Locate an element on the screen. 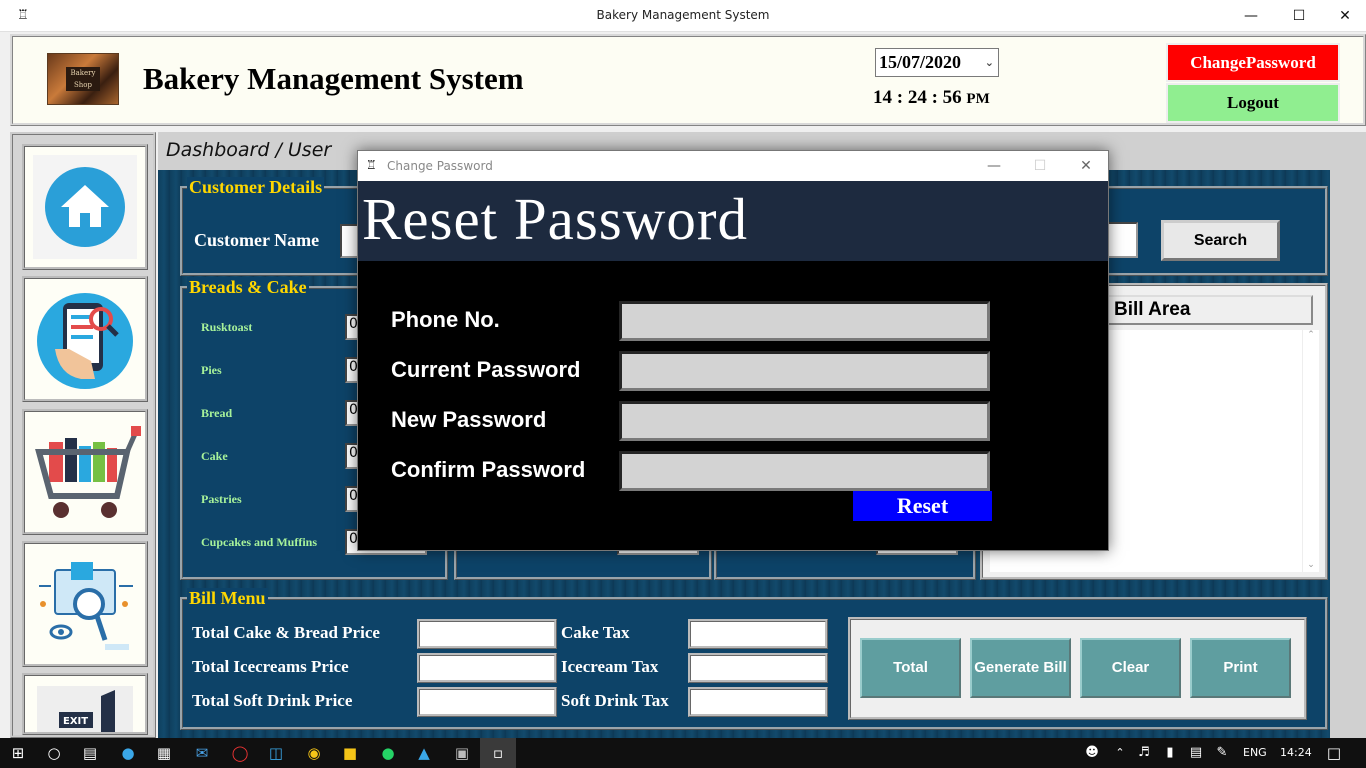  exit-icon: EXIT is located at coordinates (85, 709).